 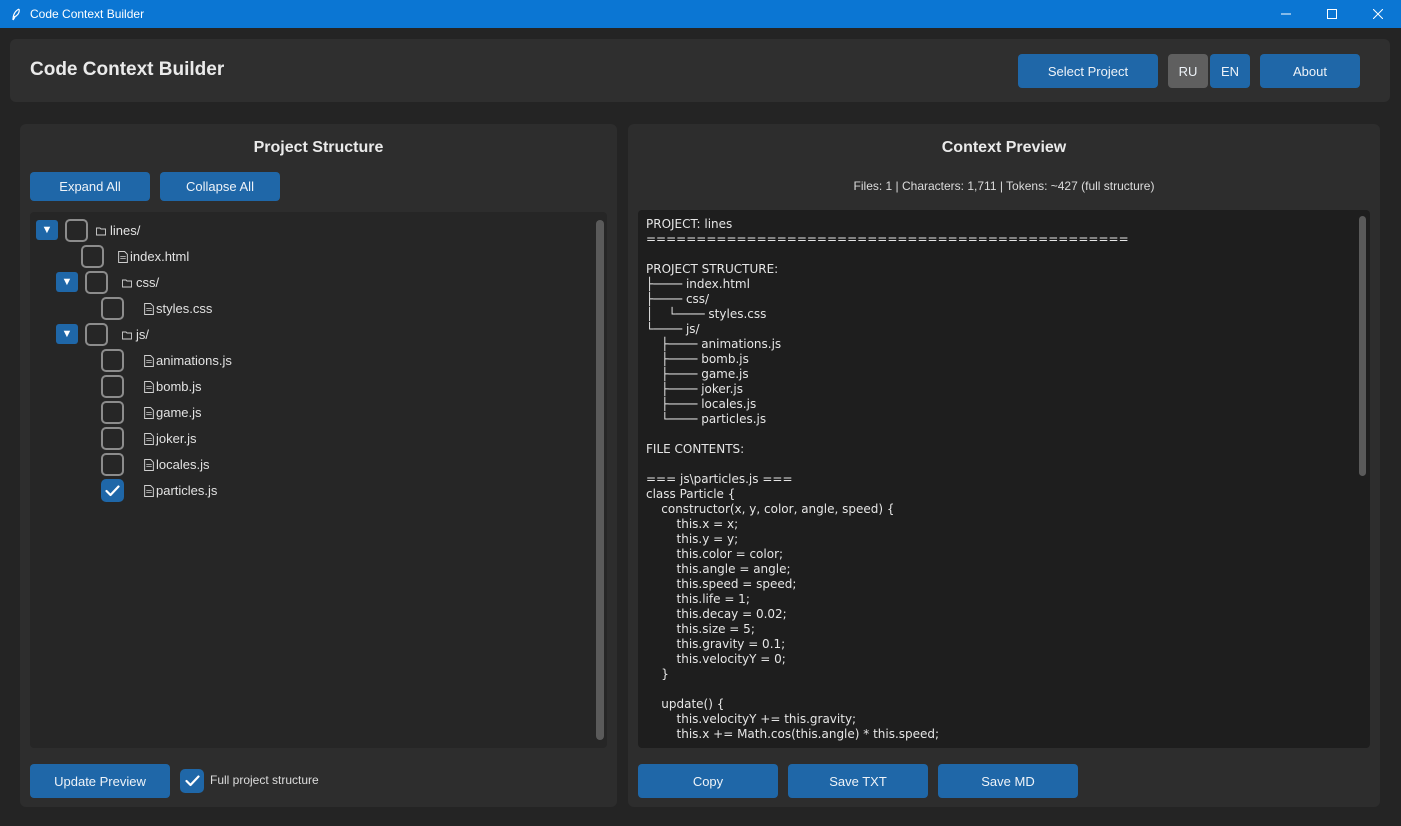 What do you see at coordinates (1286, 14) in the screenshot?
I see `minimize-icon` at bounding box center [1286, 14].